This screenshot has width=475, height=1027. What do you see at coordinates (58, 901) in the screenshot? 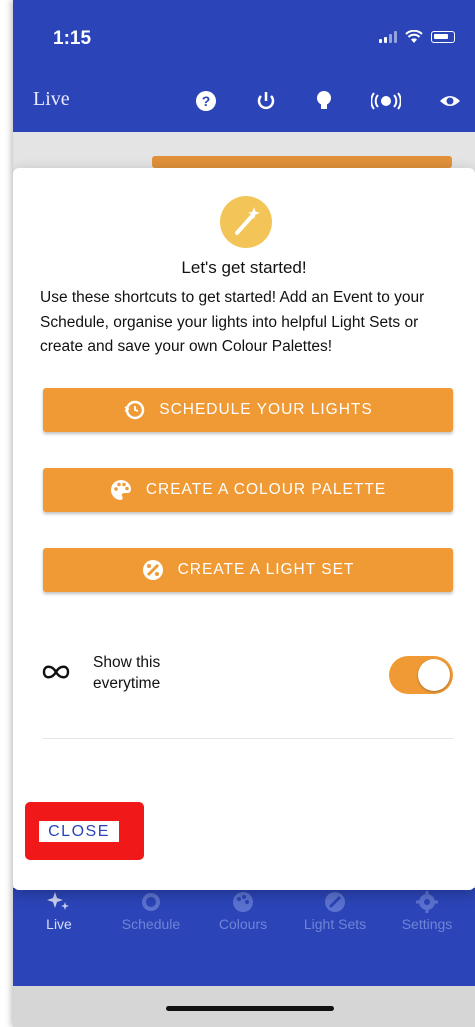
I see `sparkle-icon` at bounding box center [58, 901].